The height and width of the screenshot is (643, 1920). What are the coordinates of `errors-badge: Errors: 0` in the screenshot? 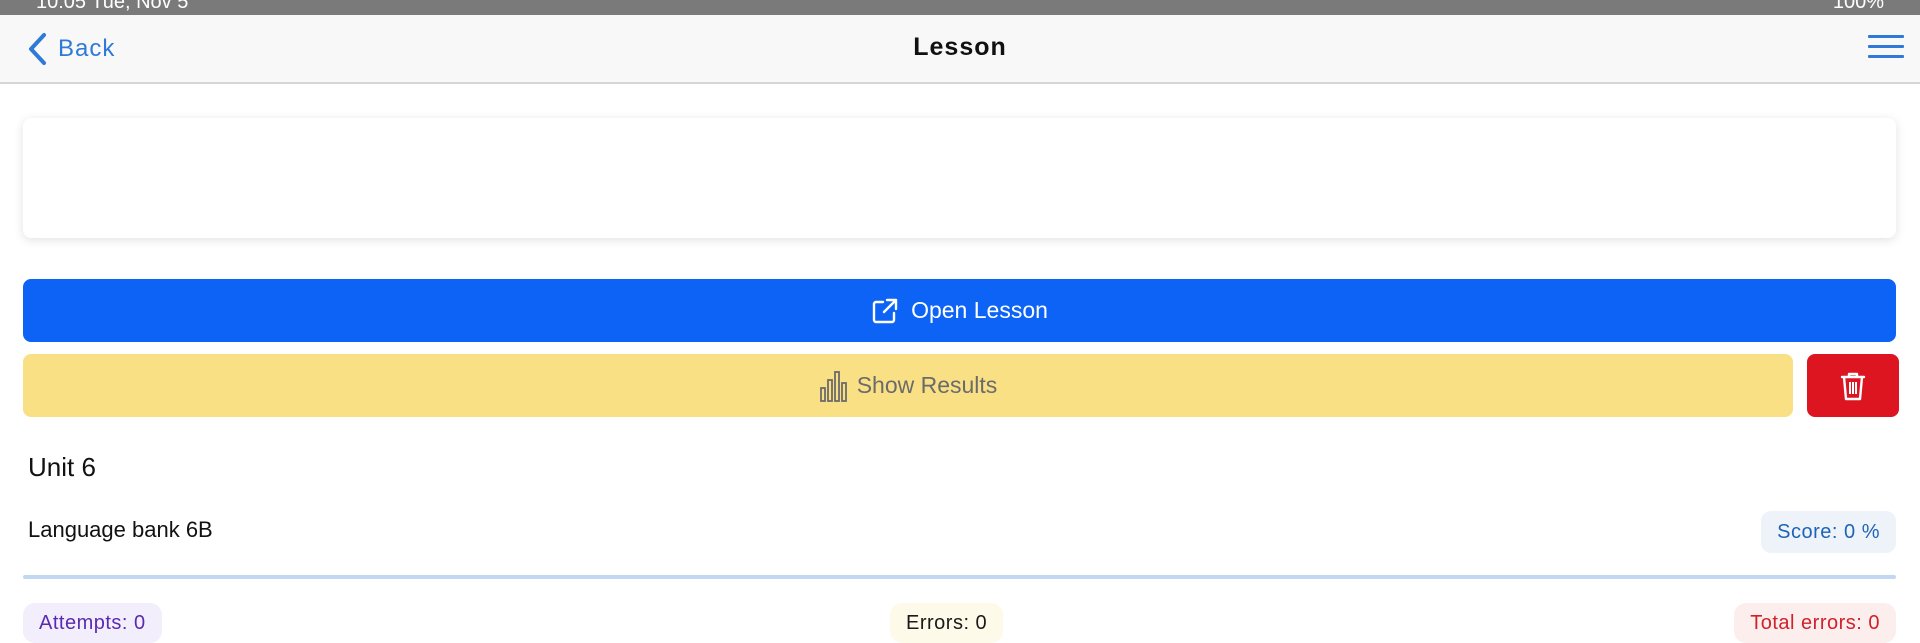 It's located at (947, 623).